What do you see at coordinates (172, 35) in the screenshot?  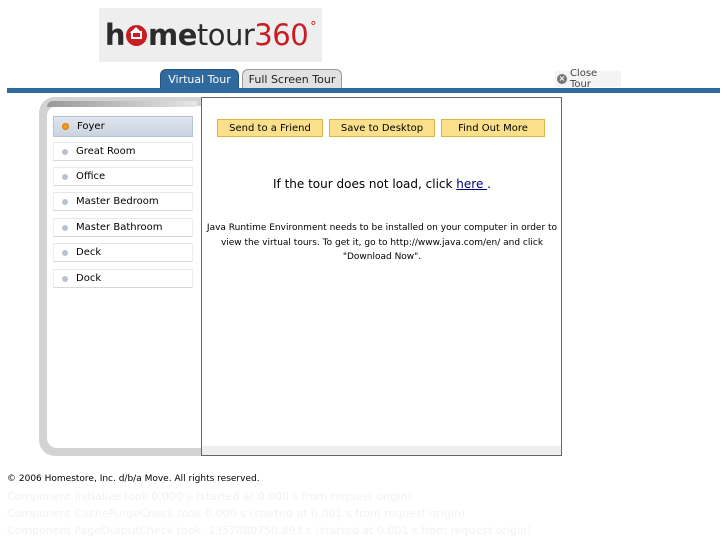 I see `logo-me: me` at bounding box center [172, 35].